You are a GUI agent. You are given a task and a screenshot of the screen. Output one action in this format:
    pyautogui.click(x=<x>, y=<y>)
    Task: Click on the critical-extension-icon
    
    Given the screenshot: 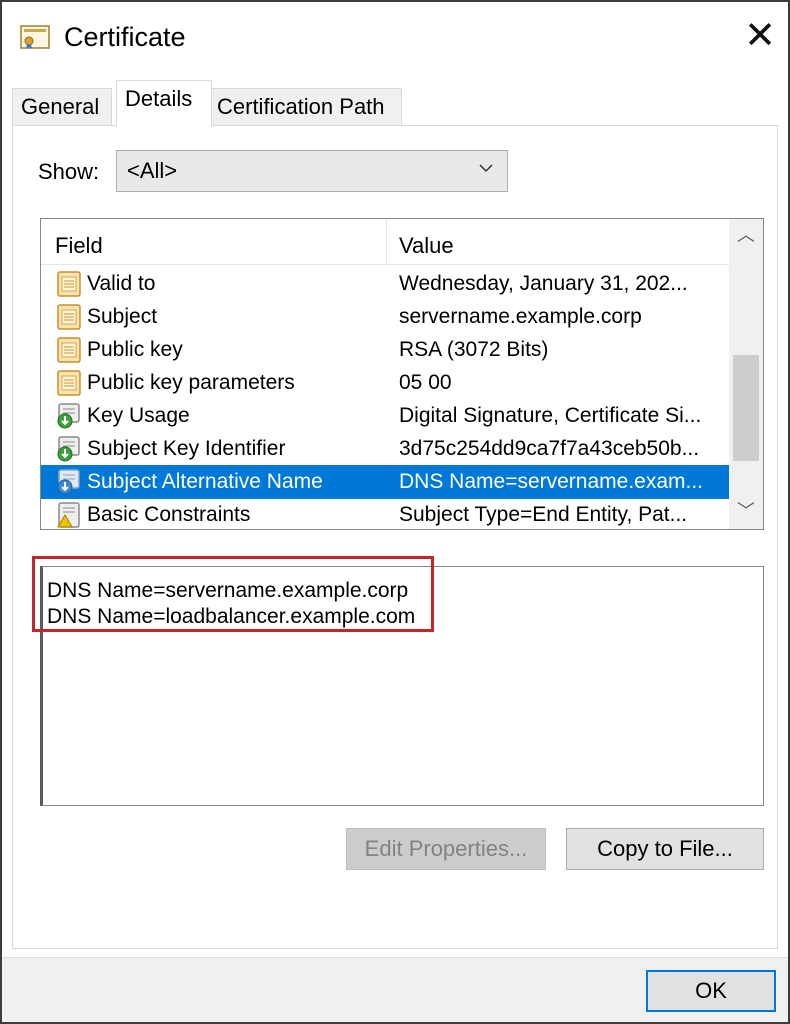 What is the action you would take?
    pyautogui.click(x=68, y=515)
    